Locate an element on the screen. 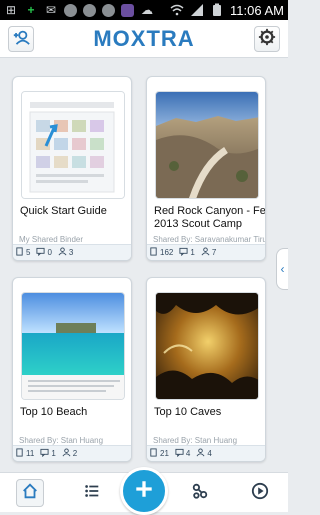 This screenshot has height=515, width=320. plus-notification-icon: + is located at coordinates (31, 10).